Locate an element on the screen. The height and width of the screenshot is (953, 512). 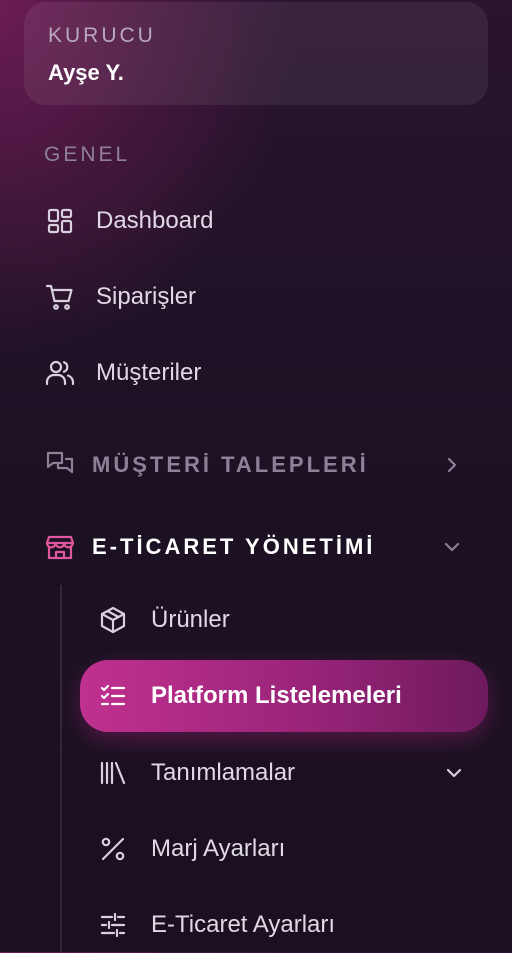
dashboard-grid-icon is located at coordinates (60, 221).